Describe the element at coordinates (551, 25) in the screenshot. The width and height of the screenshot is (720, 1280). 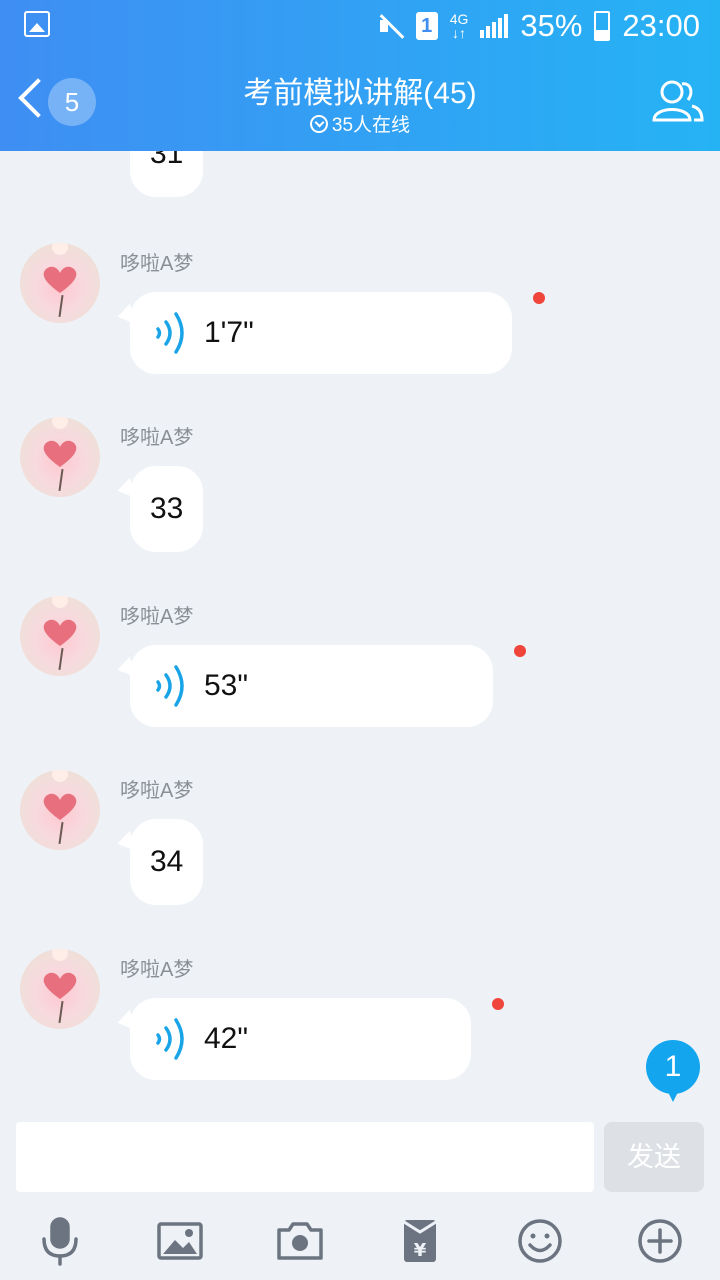
I see `battery-percent: 35%` at that location.